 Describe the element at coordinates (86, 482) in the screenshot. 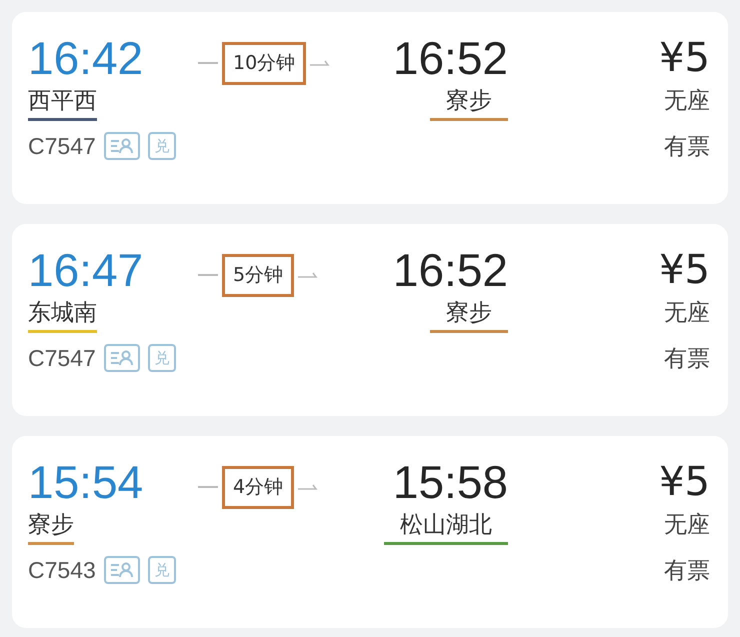

I see `departure-time: 15:54` at that location.